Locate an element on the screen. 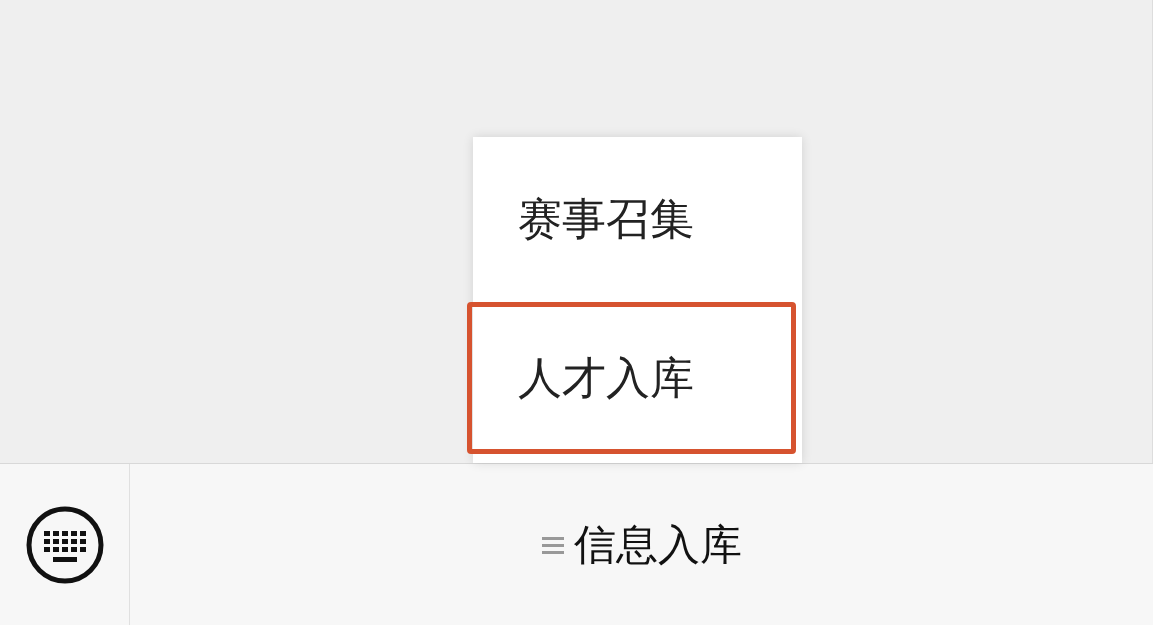  keyboard-icon is located at coordinates (64, 544).